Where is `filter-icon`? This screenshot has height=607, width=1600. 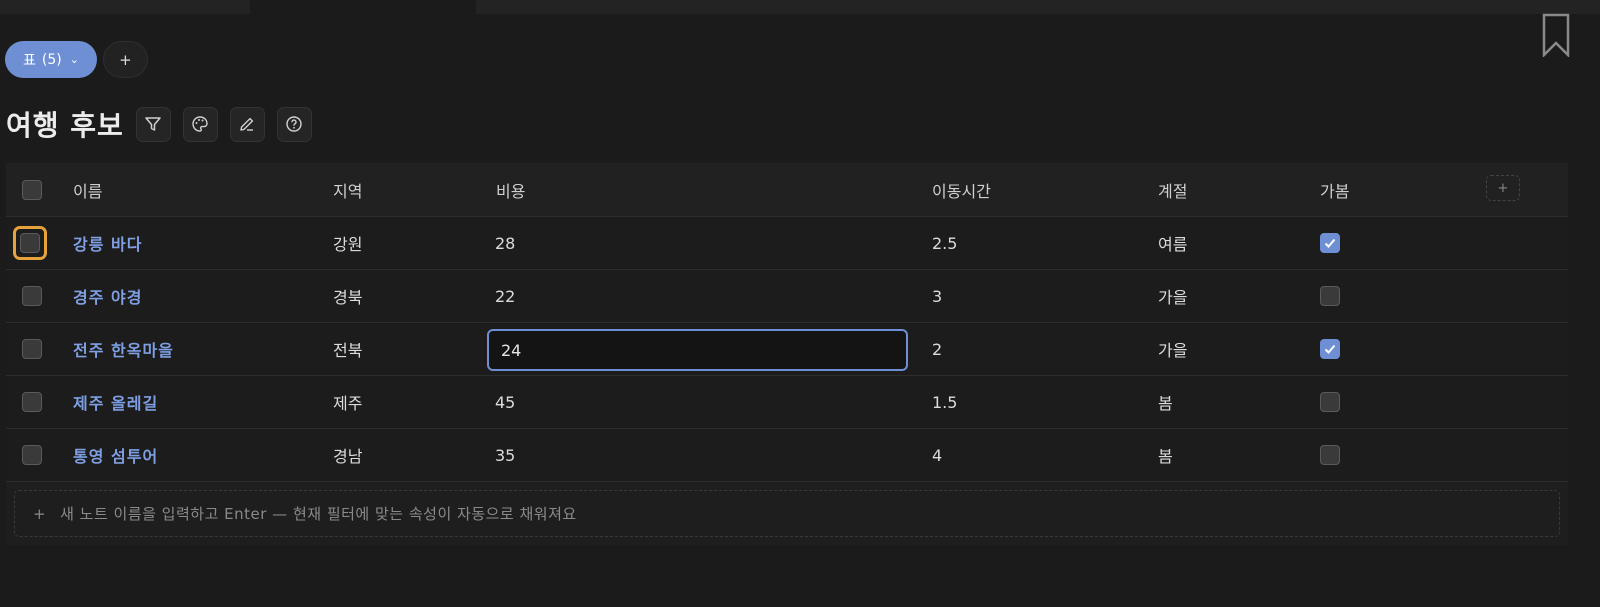
filter-icon is located at coordinates (153, 124).